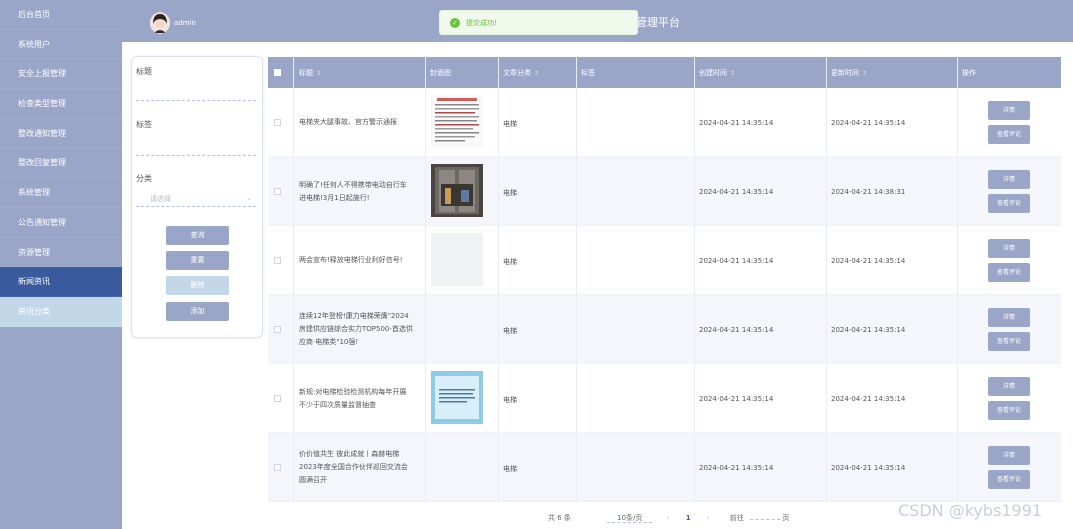  What do you see at coordinates (849, 73) in the screenshot?
I see `header-updated: 更新时间 ⇕` at bounding box center [849, 73].